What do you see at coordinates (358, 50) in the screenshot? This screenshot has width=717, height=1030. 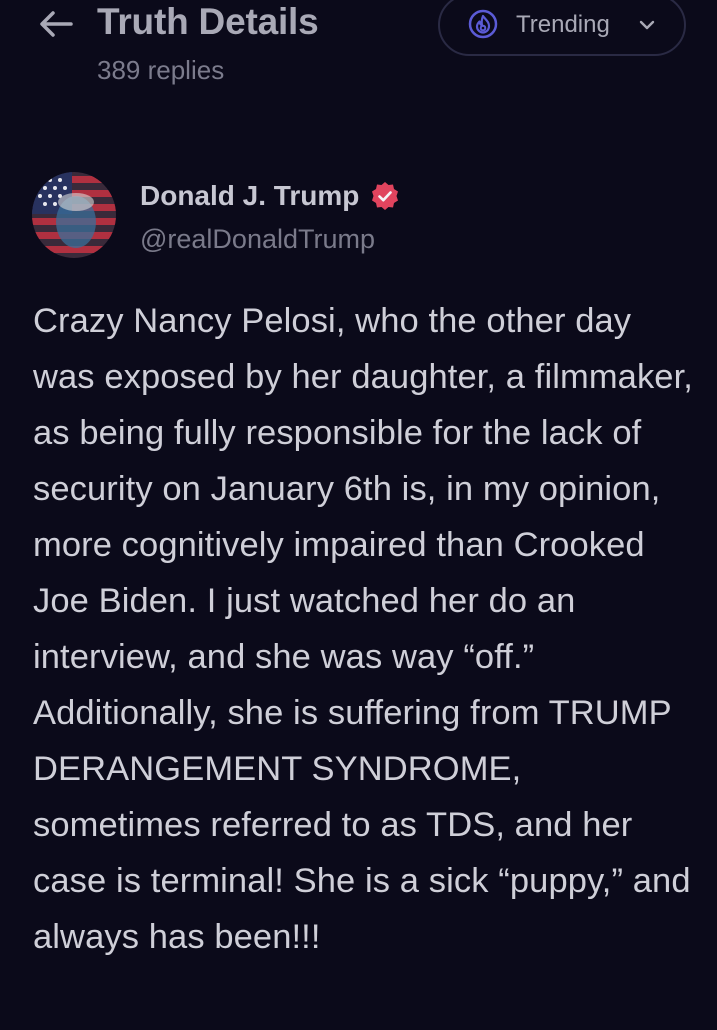 I see `top-bar: Truth Details 389 replies Trending` at bounding box center [358, 50].